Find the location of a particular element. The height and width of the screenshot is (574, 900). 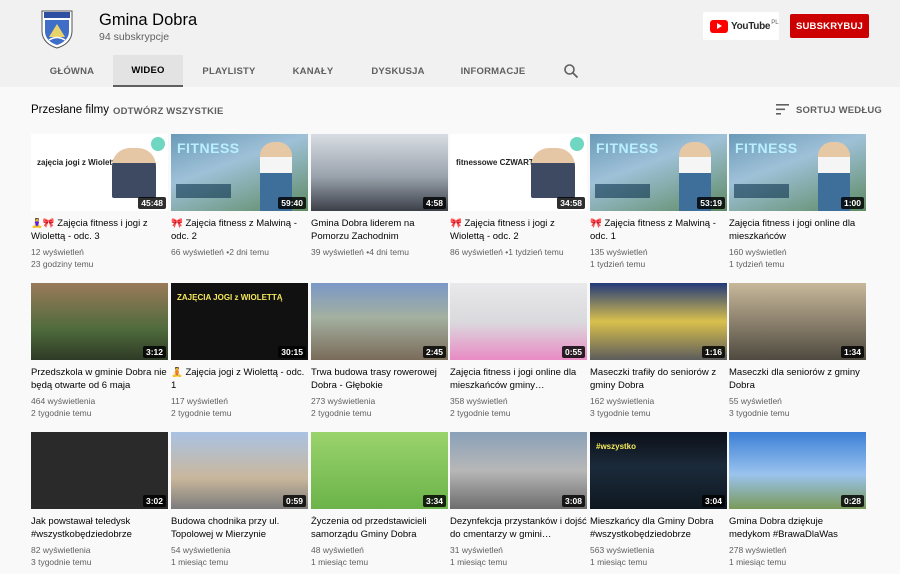

video-duration: 1:16 is located at coordinates (713, 352).